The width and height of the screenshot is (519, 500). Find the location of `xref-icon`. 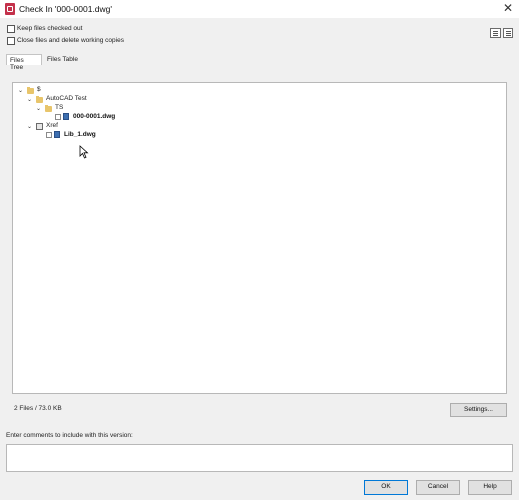

xref-icon is located at coordinates (39, 126).